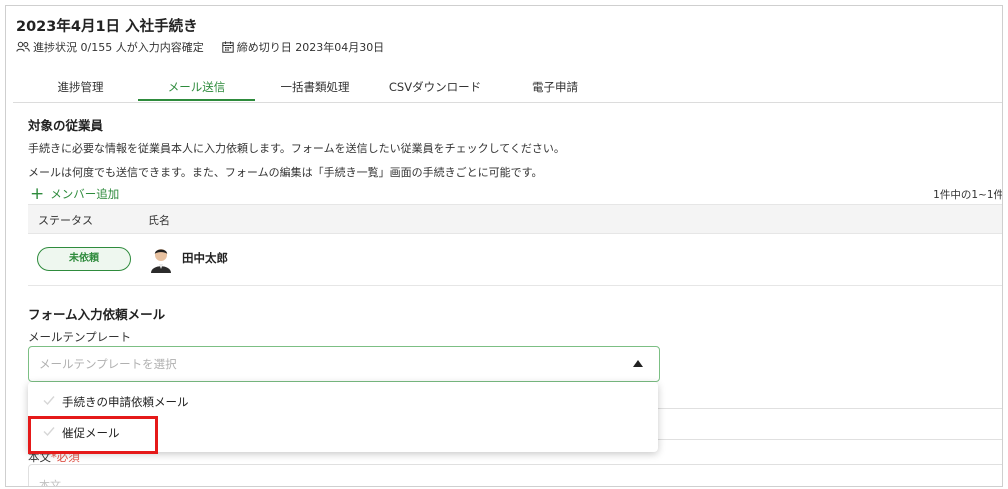 This screenshot has width=1008, height=489. I want to click on calendar-icon, so click(228, 47).